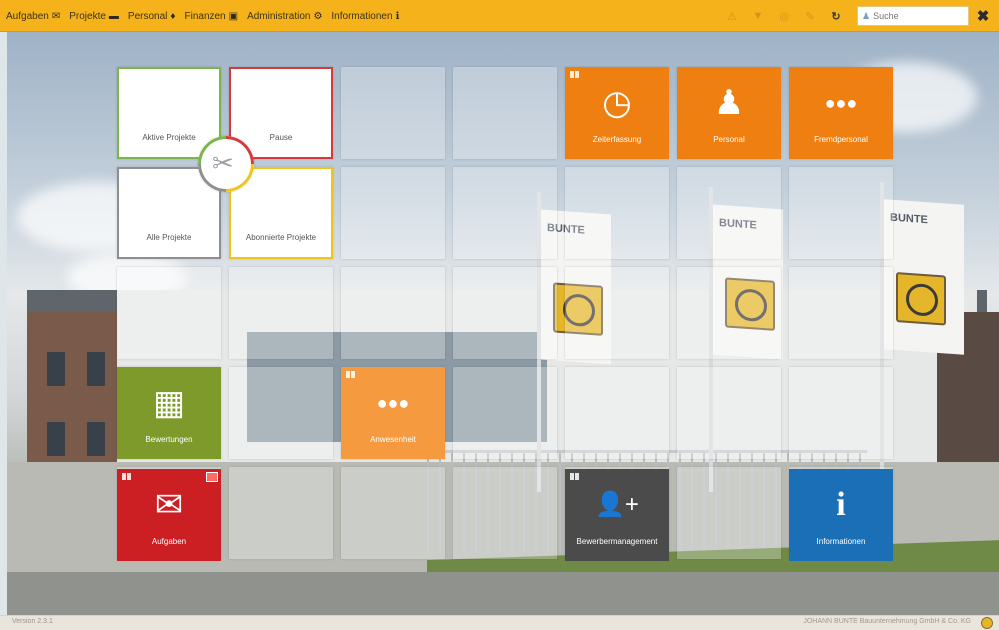 The height and width of the screenshot is (630, 999). What do you see at coordinates (917, 16) in the screenshot?
I see `search-input` at bounding box center [917, 16].